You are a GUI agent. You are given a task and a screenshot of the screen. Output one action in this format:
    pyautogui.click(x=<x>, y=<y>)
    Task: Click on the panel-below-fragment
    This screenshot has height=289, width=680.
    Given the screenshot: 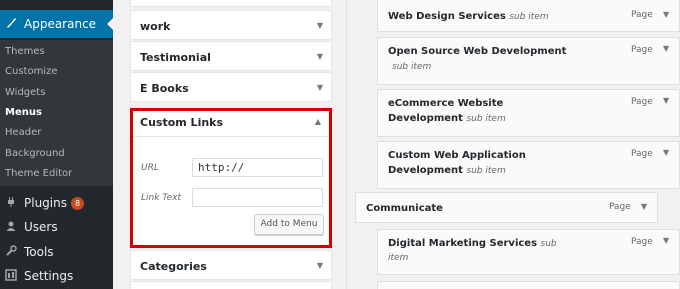 What is the action you would take?
    pyautogui.click(x=231, y=285)
    